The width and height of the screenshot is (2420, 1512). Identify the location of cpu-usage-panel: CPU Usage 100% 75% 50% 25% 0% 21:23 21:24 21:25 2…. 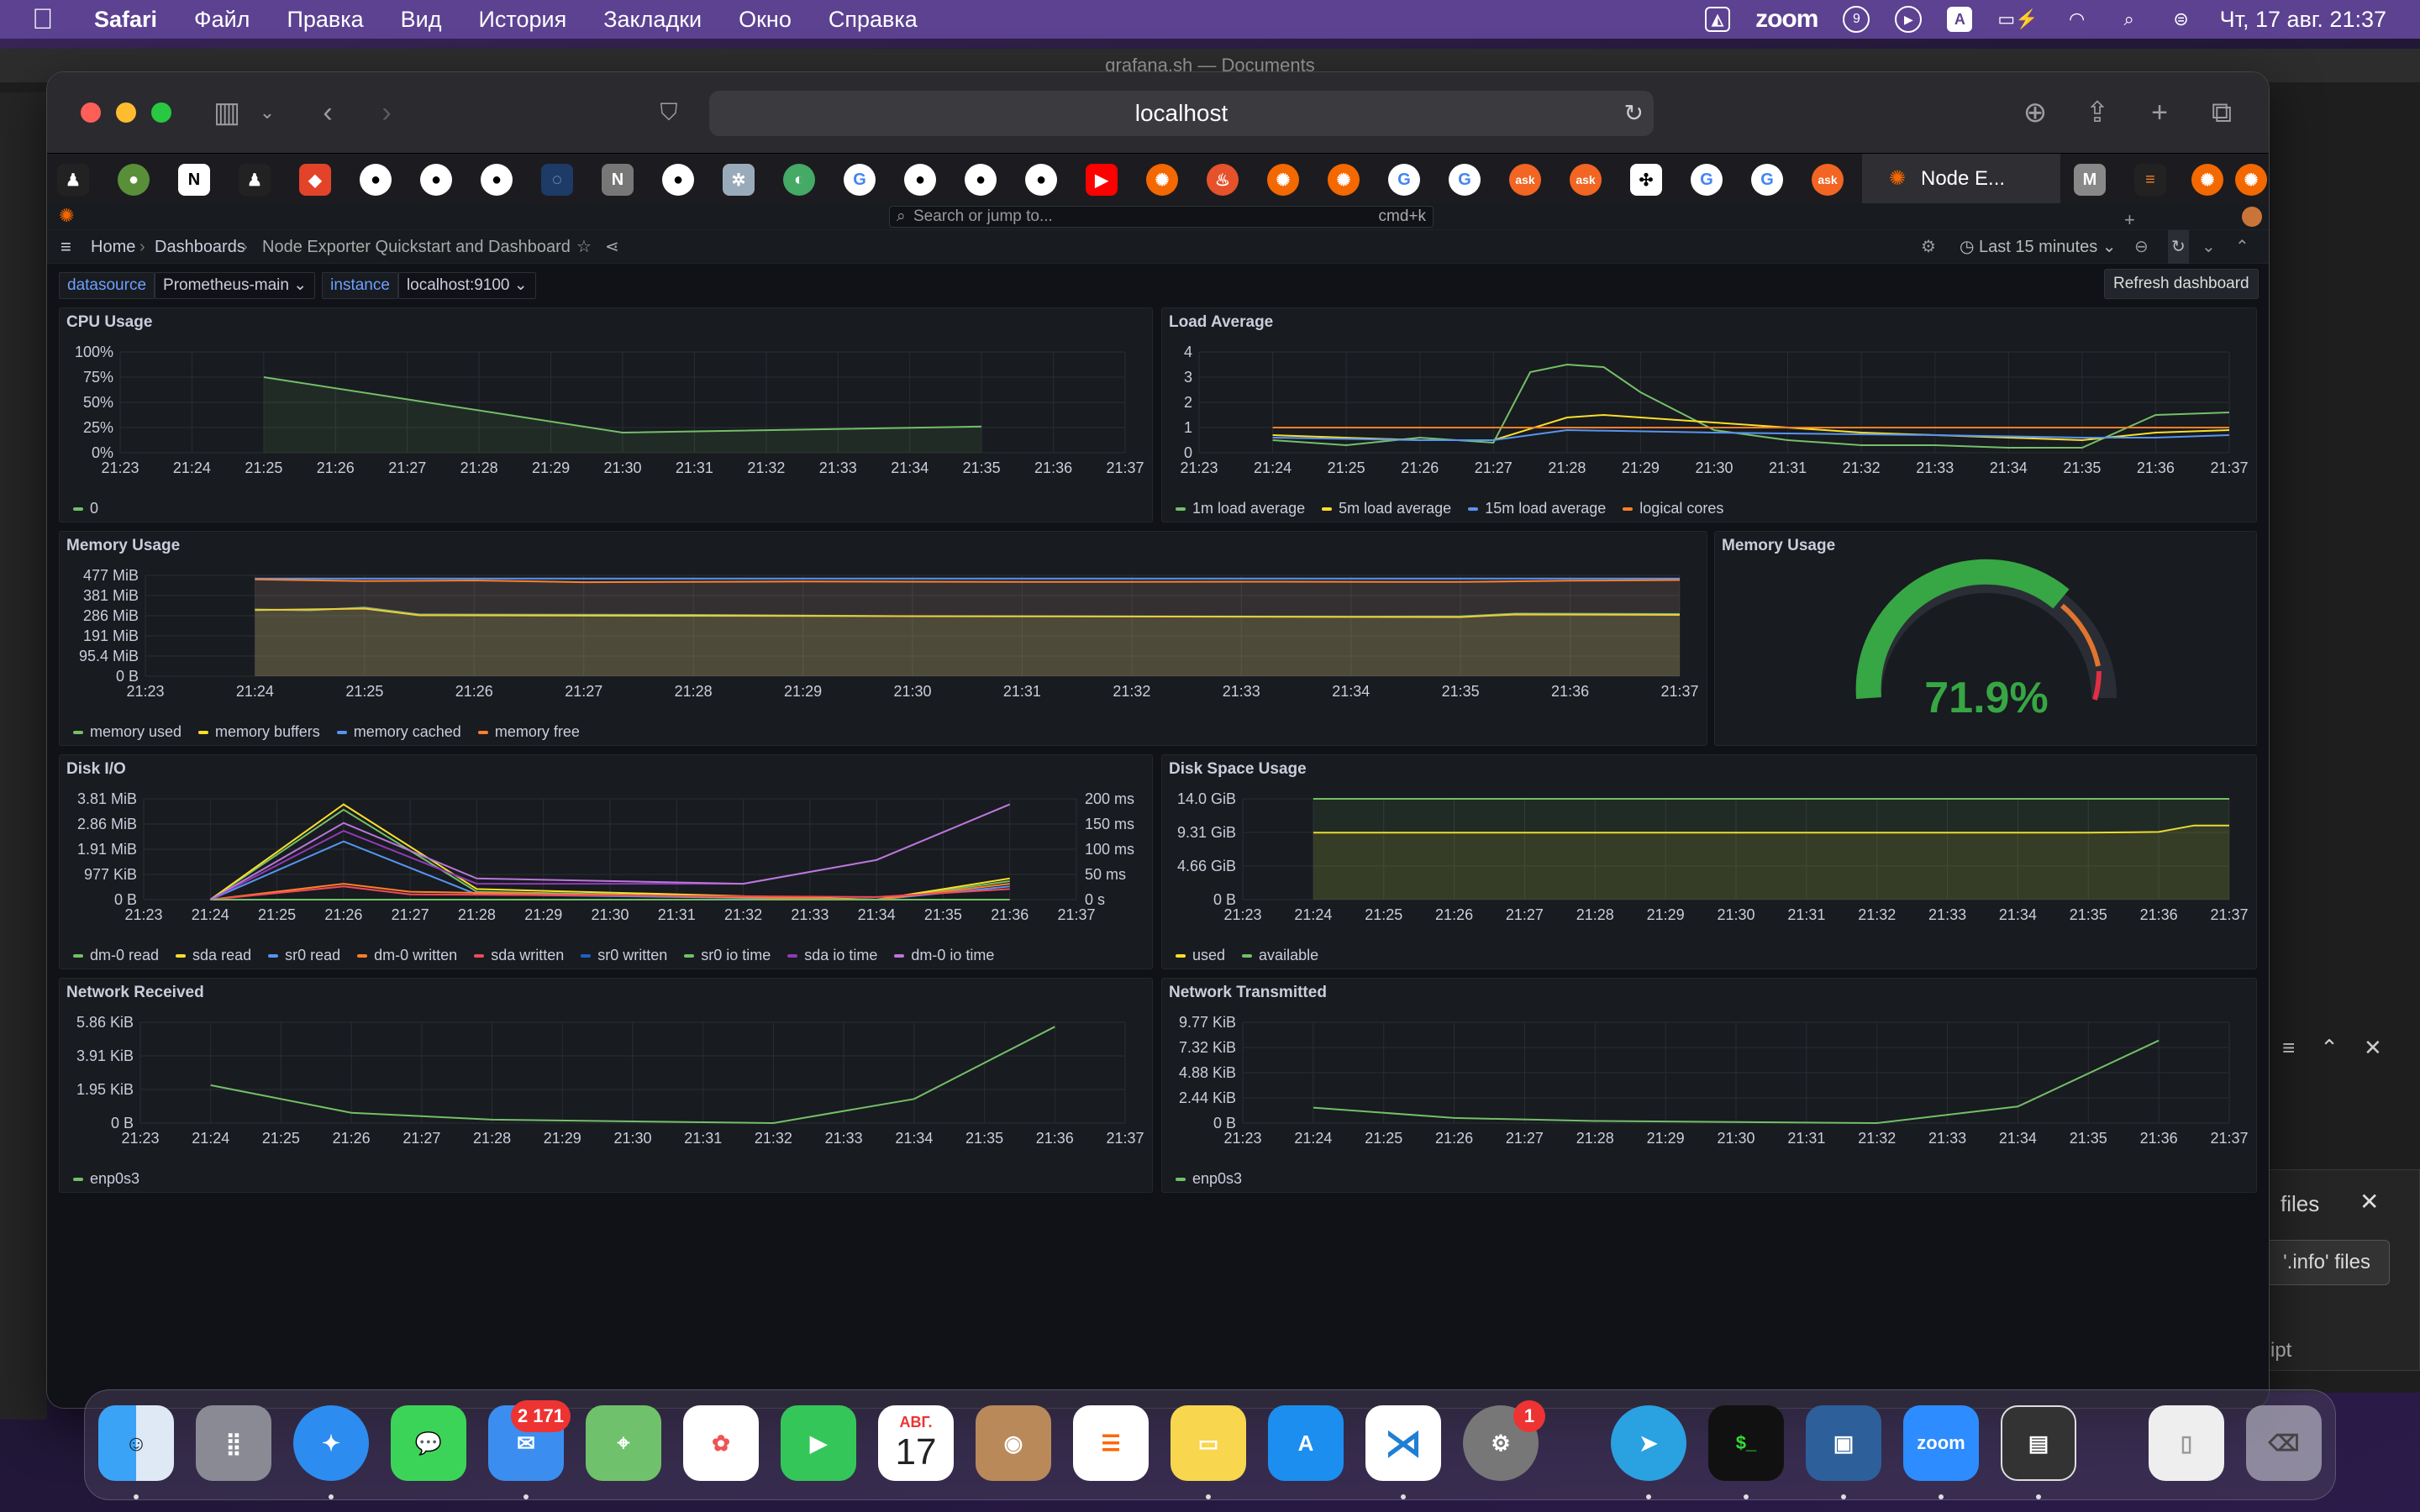
(606, 414).